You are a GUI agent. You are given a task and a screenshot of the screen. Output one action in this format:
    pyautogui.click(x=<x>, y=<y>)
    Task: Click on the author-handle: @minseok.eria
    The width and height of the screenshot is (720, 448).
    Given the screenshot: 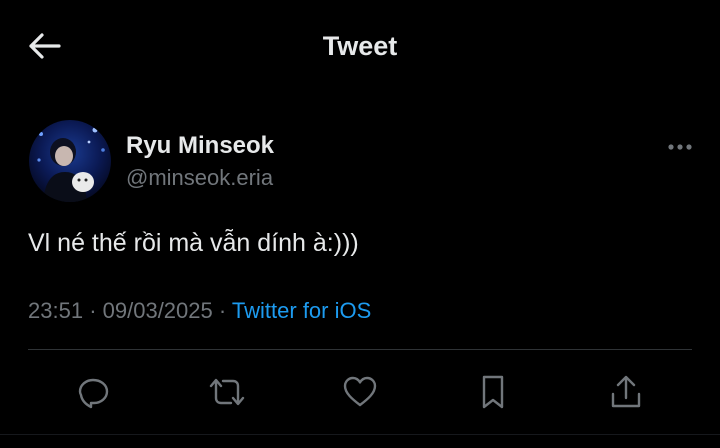 What is the action you would take?
    pyautogui.click(x=199, y=178)
    